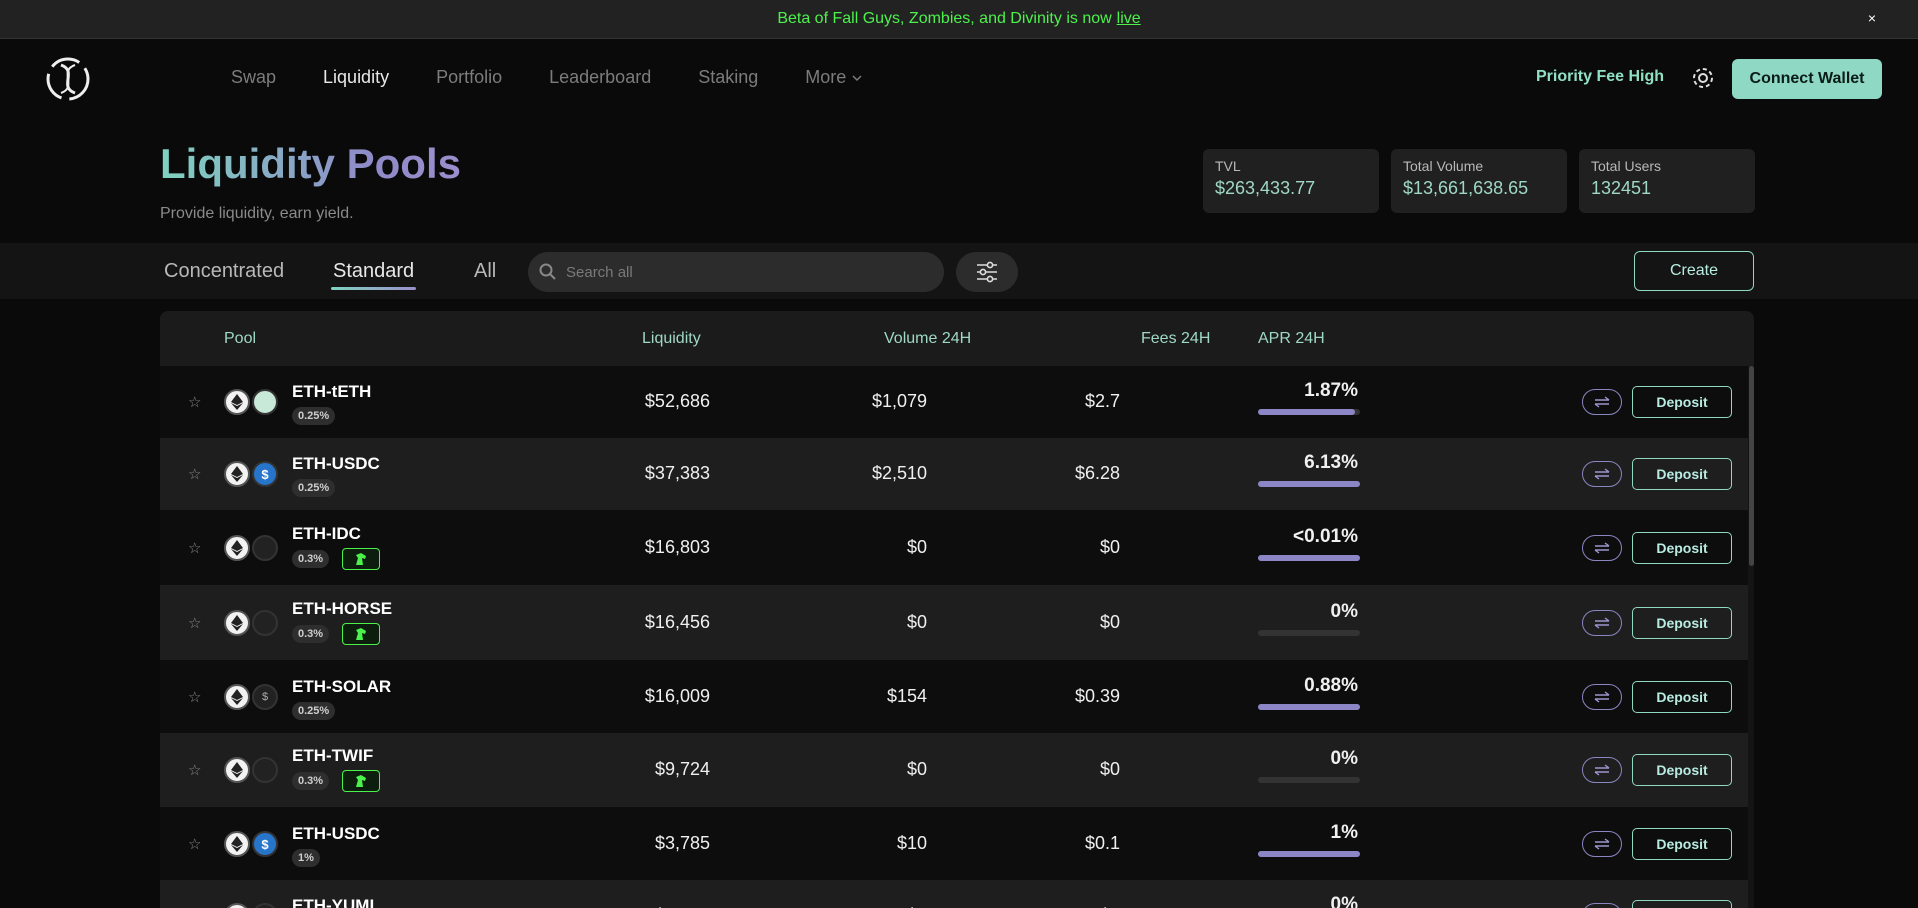 This screenshot has width=1918, height=908. What do you see at coordinates (987, 272) in the screenshot?
I see `filter-button` at bounding box center [987, 272].